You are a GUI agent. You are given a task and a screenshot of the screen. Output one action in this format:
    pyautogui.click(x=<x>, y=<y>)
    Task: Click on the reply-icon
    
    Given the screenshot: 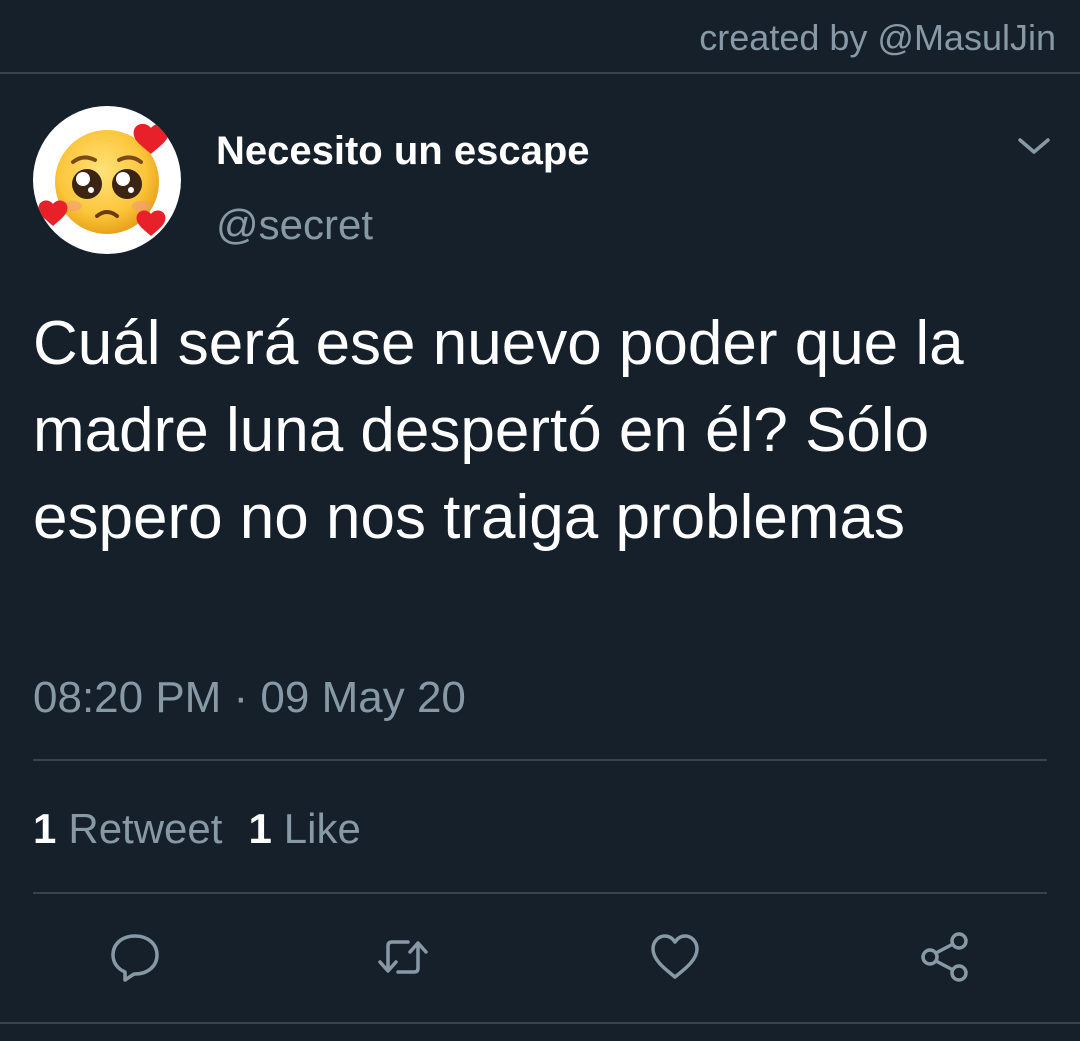 What is the action you would take?
    pyautogui.click(x=135, y=958)
    